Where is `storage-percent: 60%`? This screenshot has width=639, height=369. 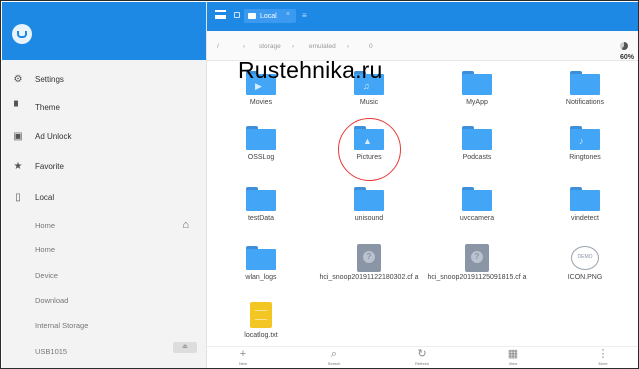
storage-percent: 60% is located at coordinates (627, 57).